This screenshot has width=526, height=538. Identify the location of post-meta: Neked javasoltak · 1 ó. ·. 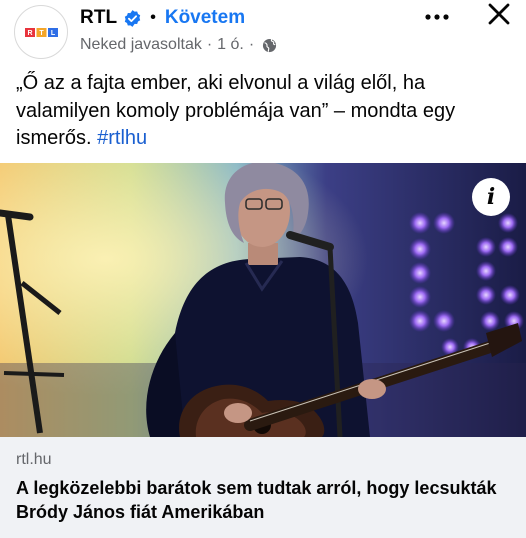
(178, 45).